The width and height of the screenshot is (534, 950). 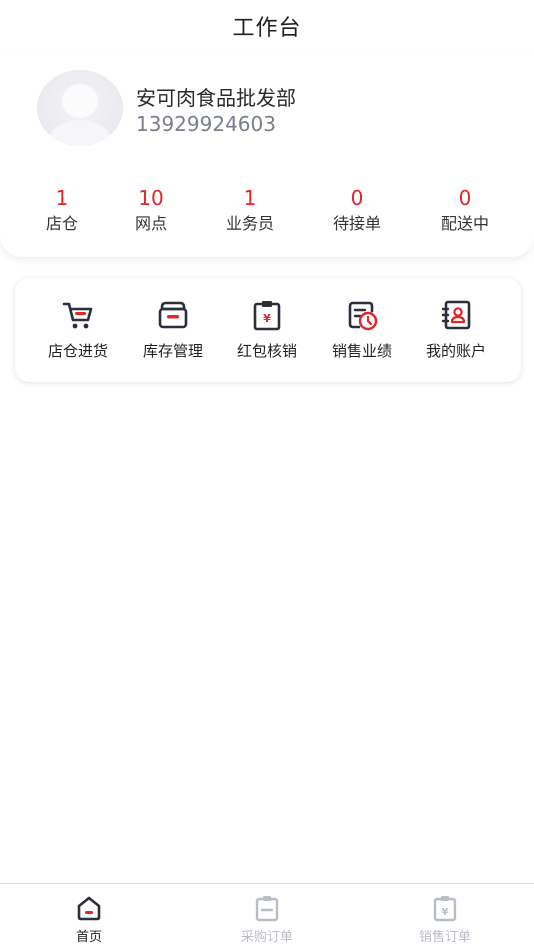 I want to click on stat-label: 业务员, so click(x=249, y=223).